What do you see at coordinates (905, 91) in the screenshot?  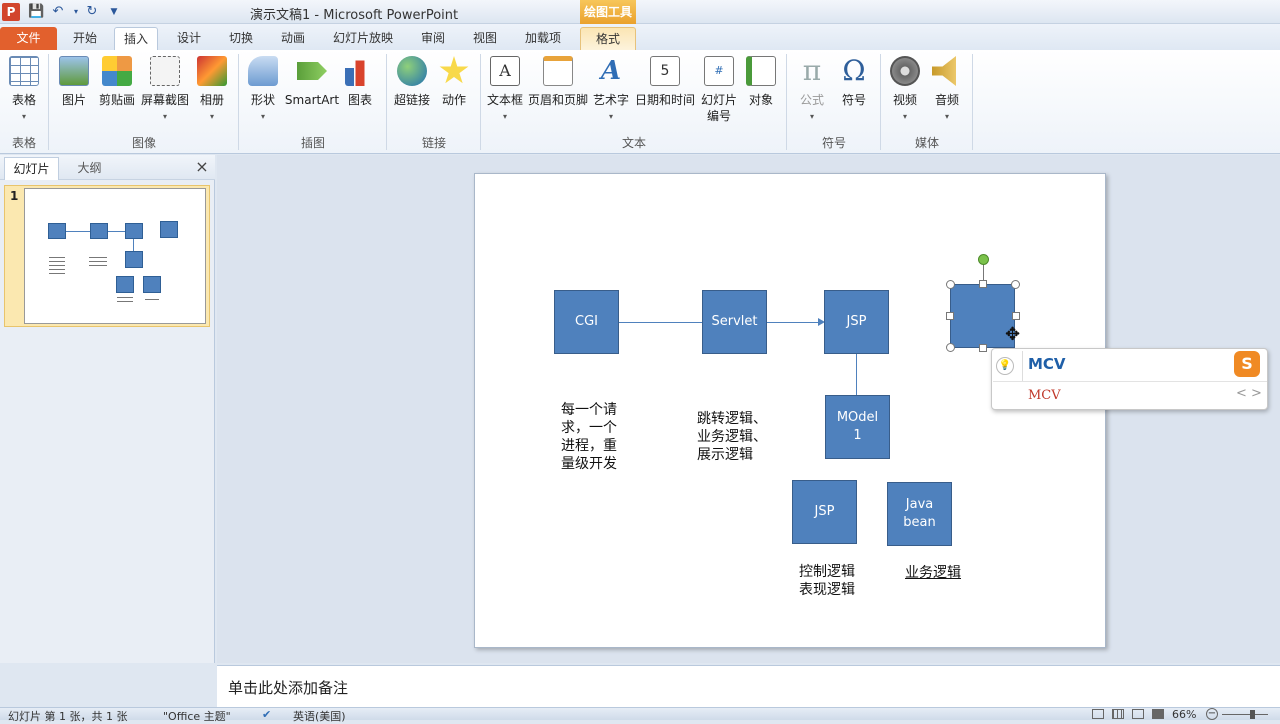 I see `video-button: 视频 ▾` at bounding box center [905, 91].